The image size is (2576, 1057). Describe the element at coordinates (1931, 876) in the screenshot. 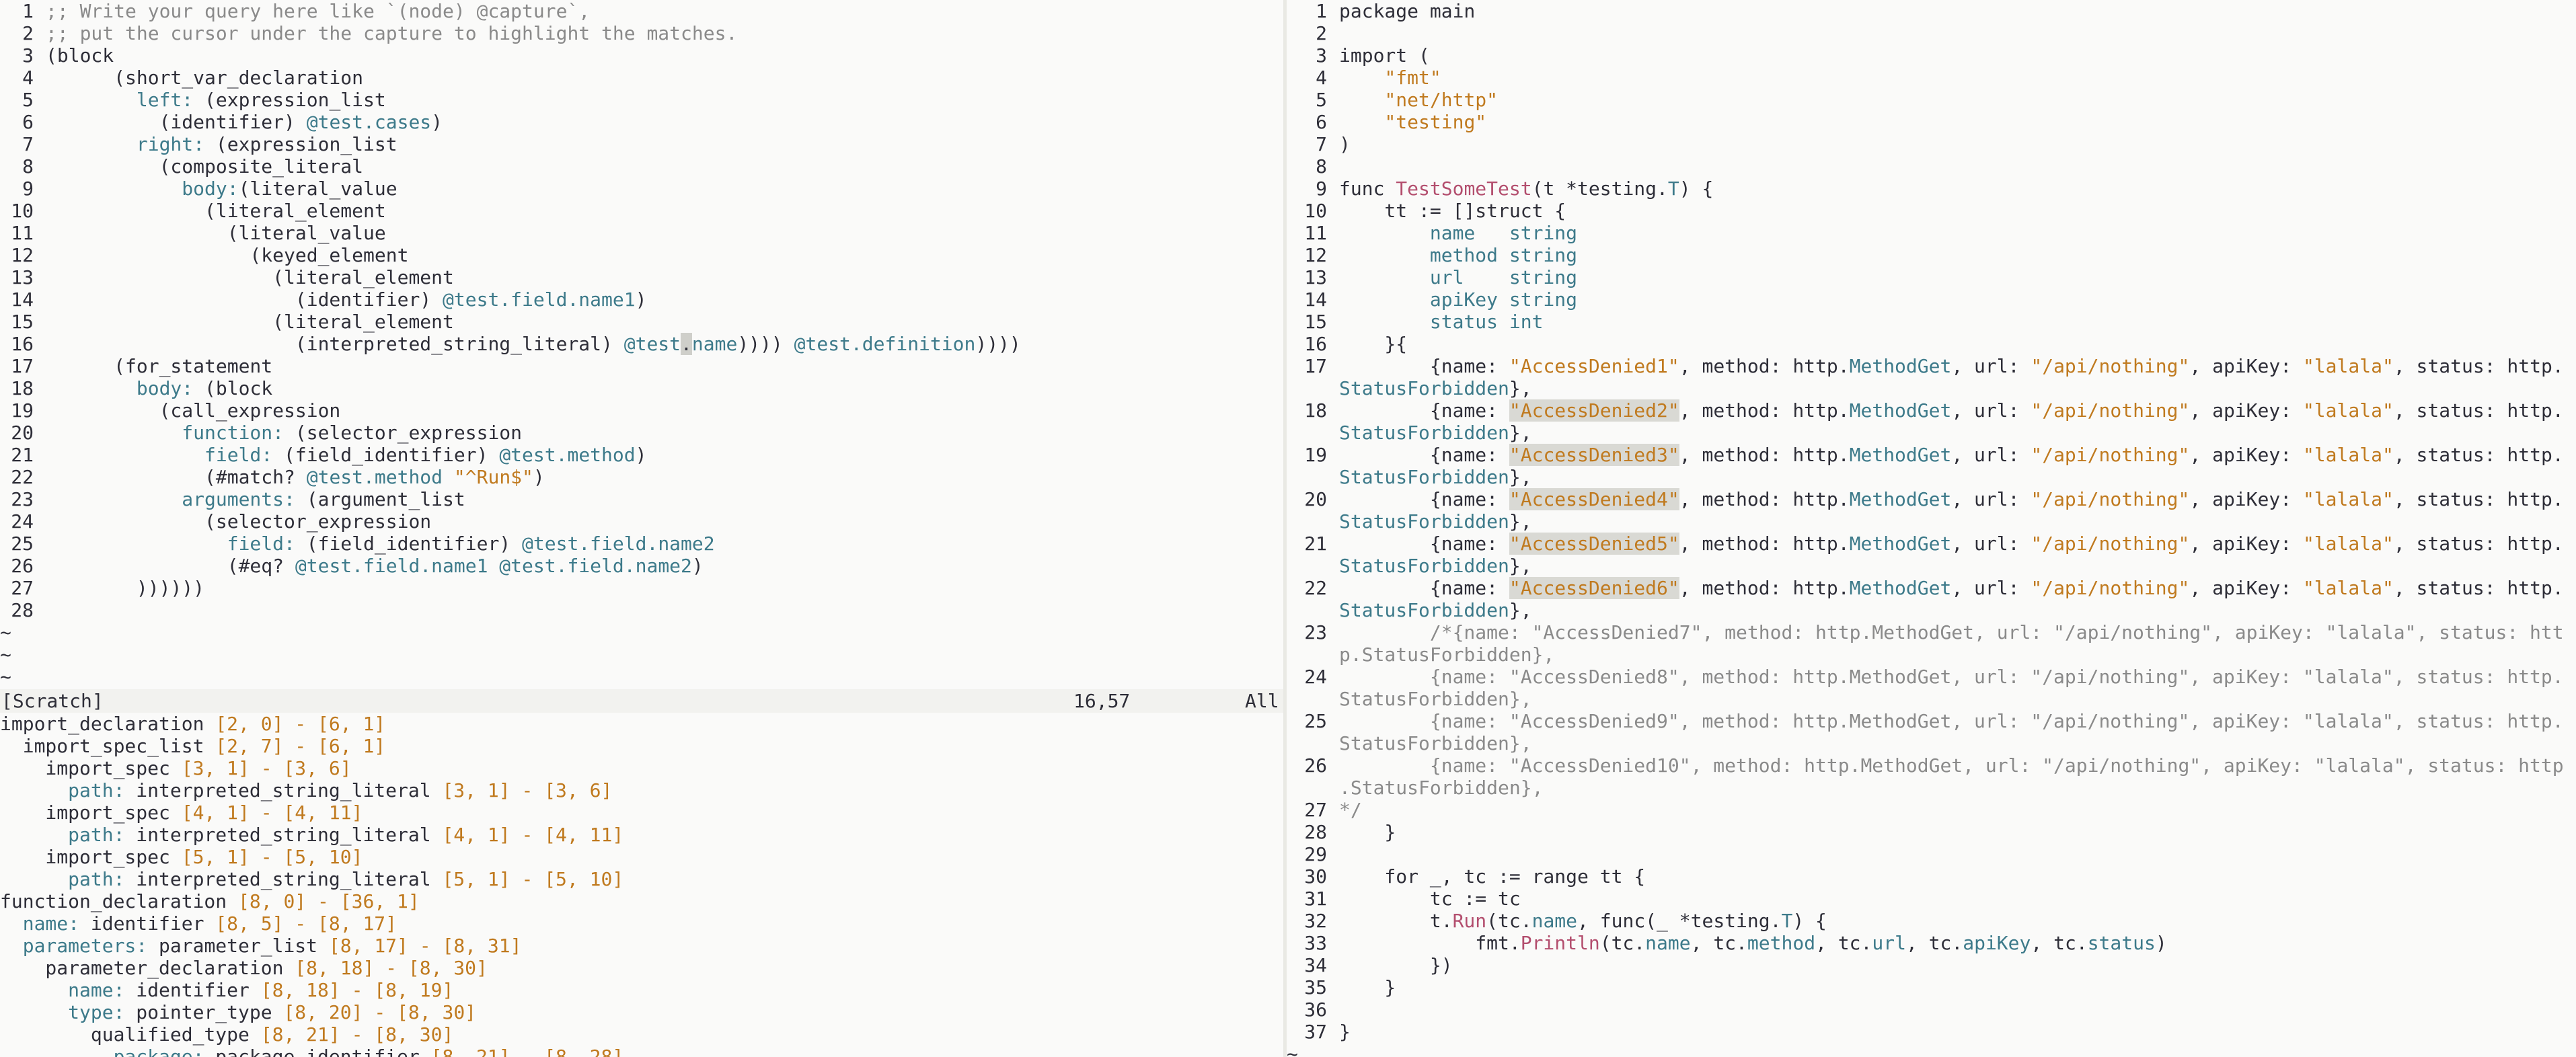

I see `source-line: 30 for _, tc := range tt {` at that location.